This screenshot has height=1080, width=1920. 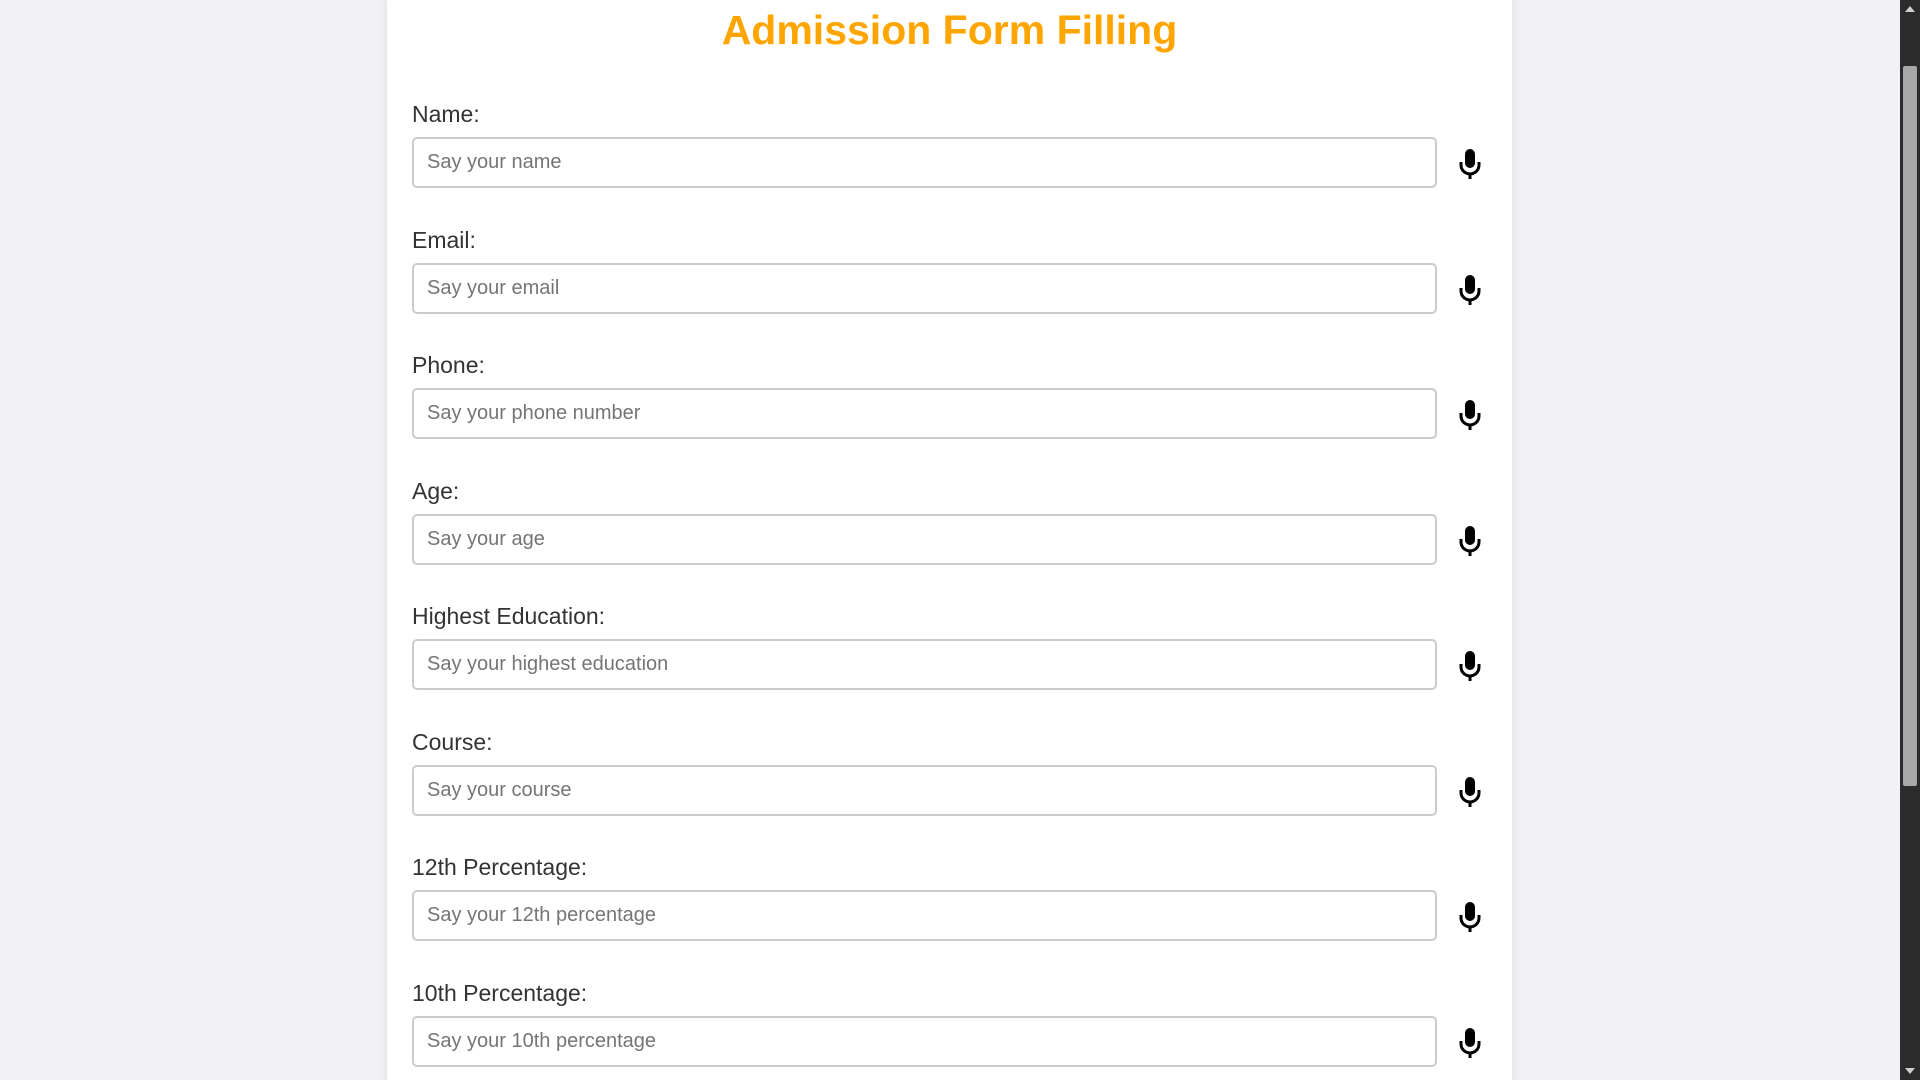 I want to click on field-12th-percentage: 12th Percentage:, so click(x=952, y=913).